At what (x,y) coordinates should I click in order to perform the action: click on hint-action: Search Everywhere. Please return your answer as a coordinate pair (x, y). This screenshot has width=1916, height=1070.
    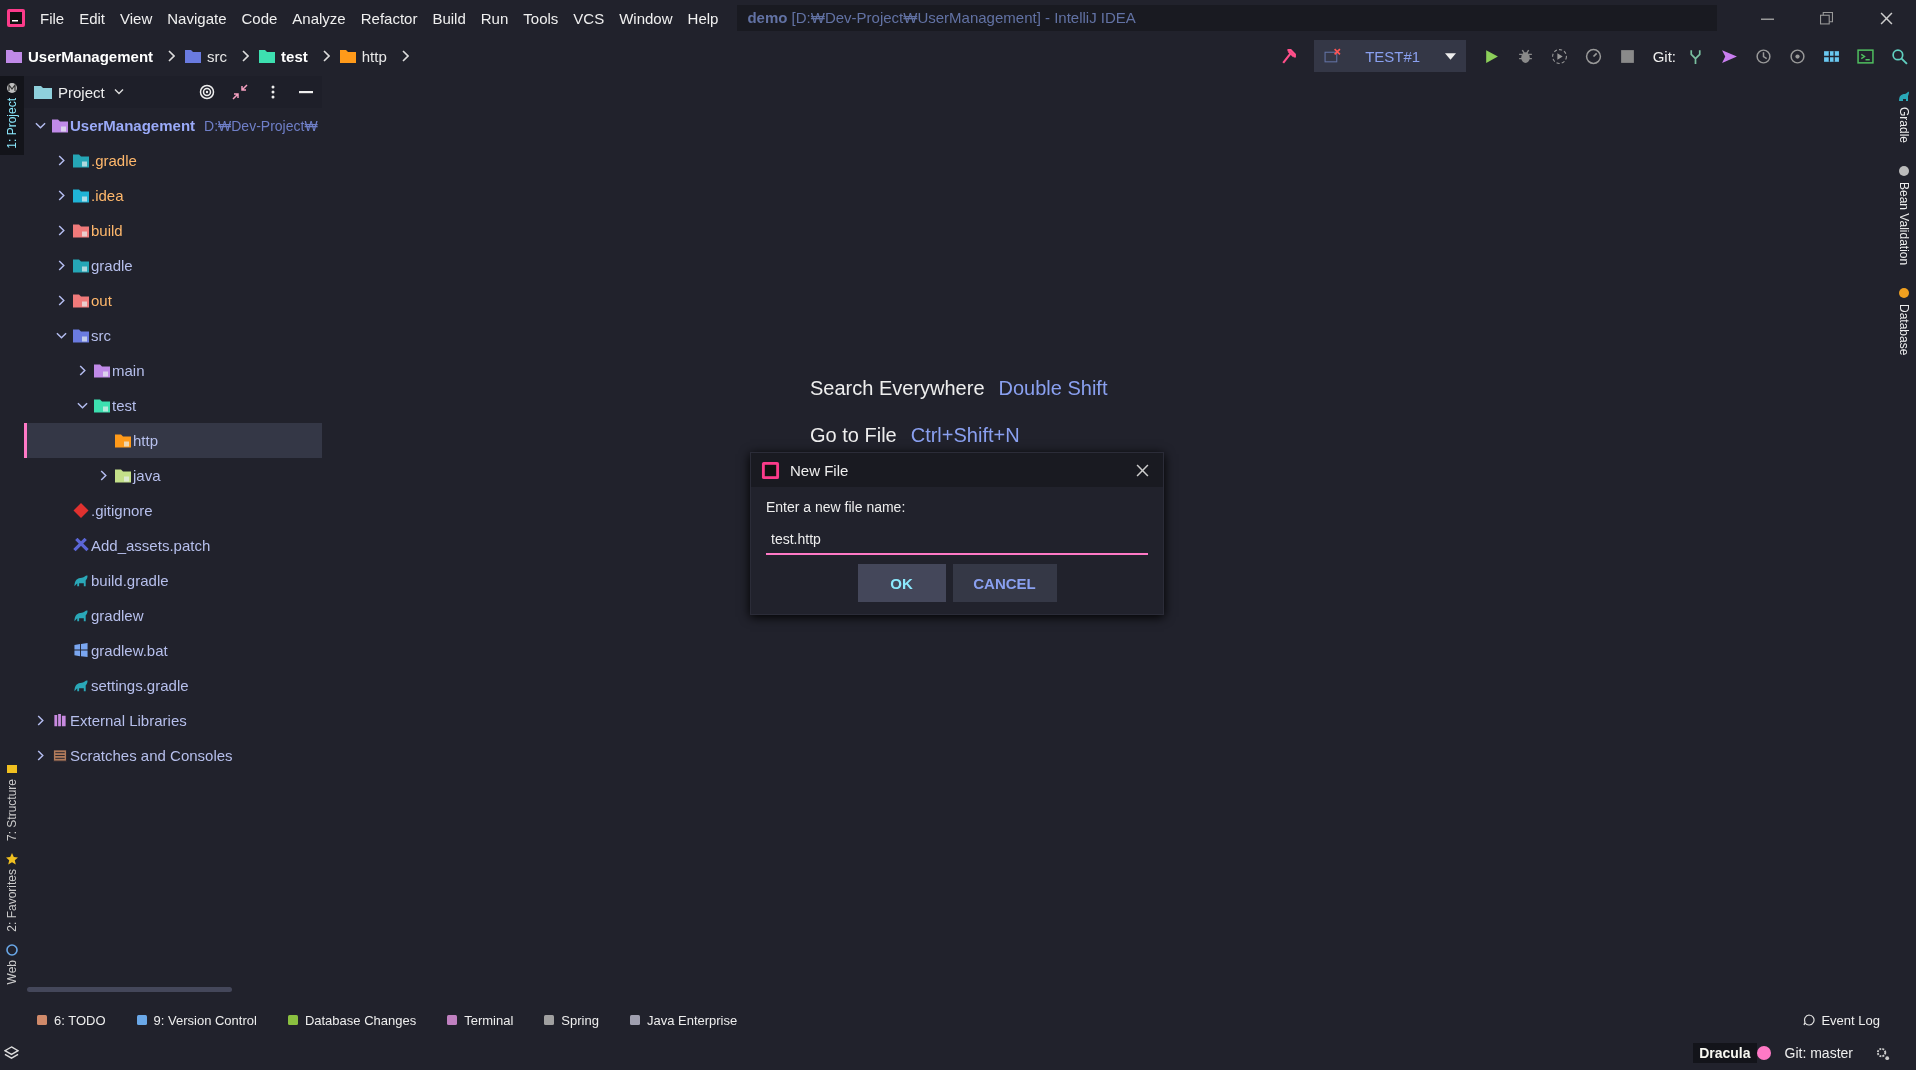
    Looking at the image, I should click on (897, 388).